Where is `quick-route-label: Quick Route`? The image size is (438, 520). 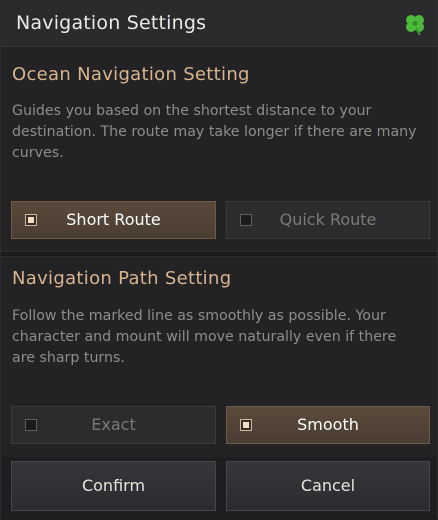
quick-route-label: Quick Route is located at coordinates (328, 219).